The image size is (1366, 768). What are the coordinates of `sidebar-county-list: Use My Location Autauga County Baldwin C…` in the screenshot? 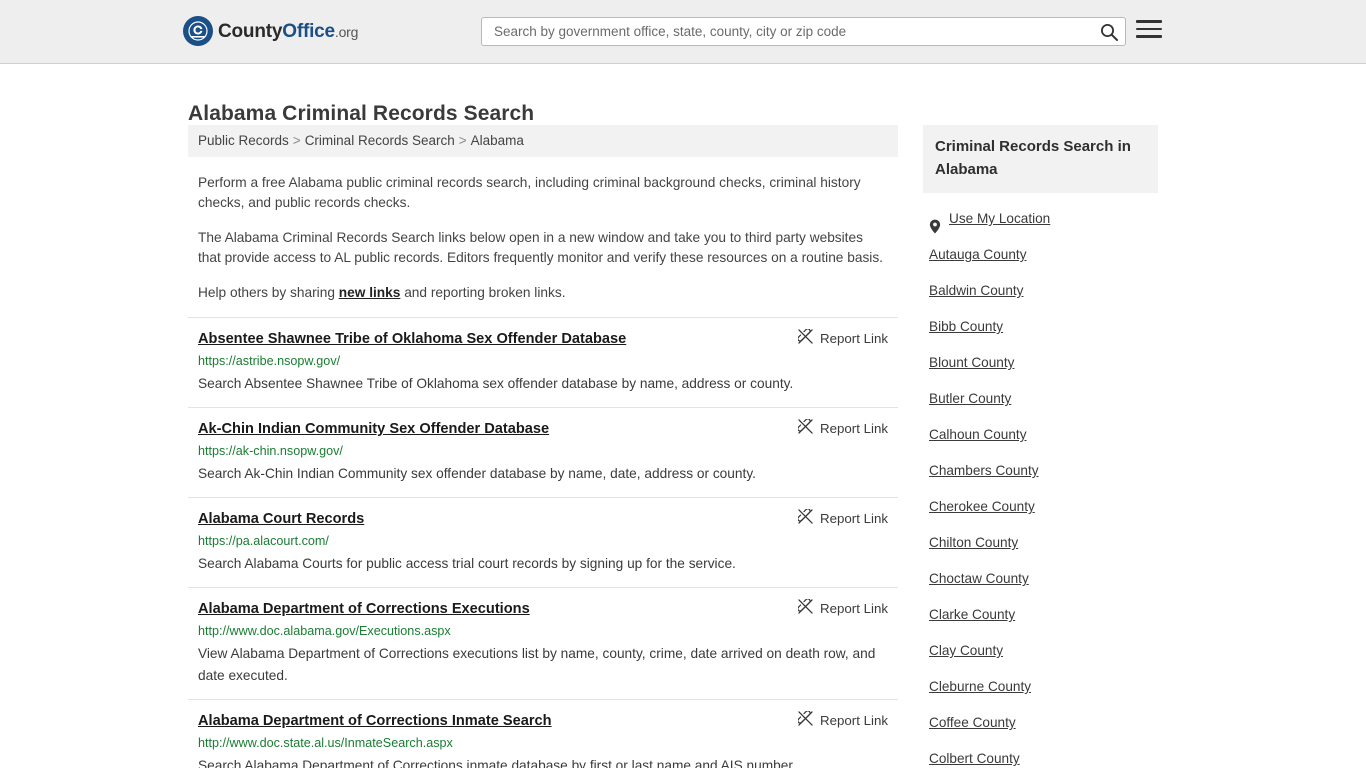 It's located at (1040, 484).